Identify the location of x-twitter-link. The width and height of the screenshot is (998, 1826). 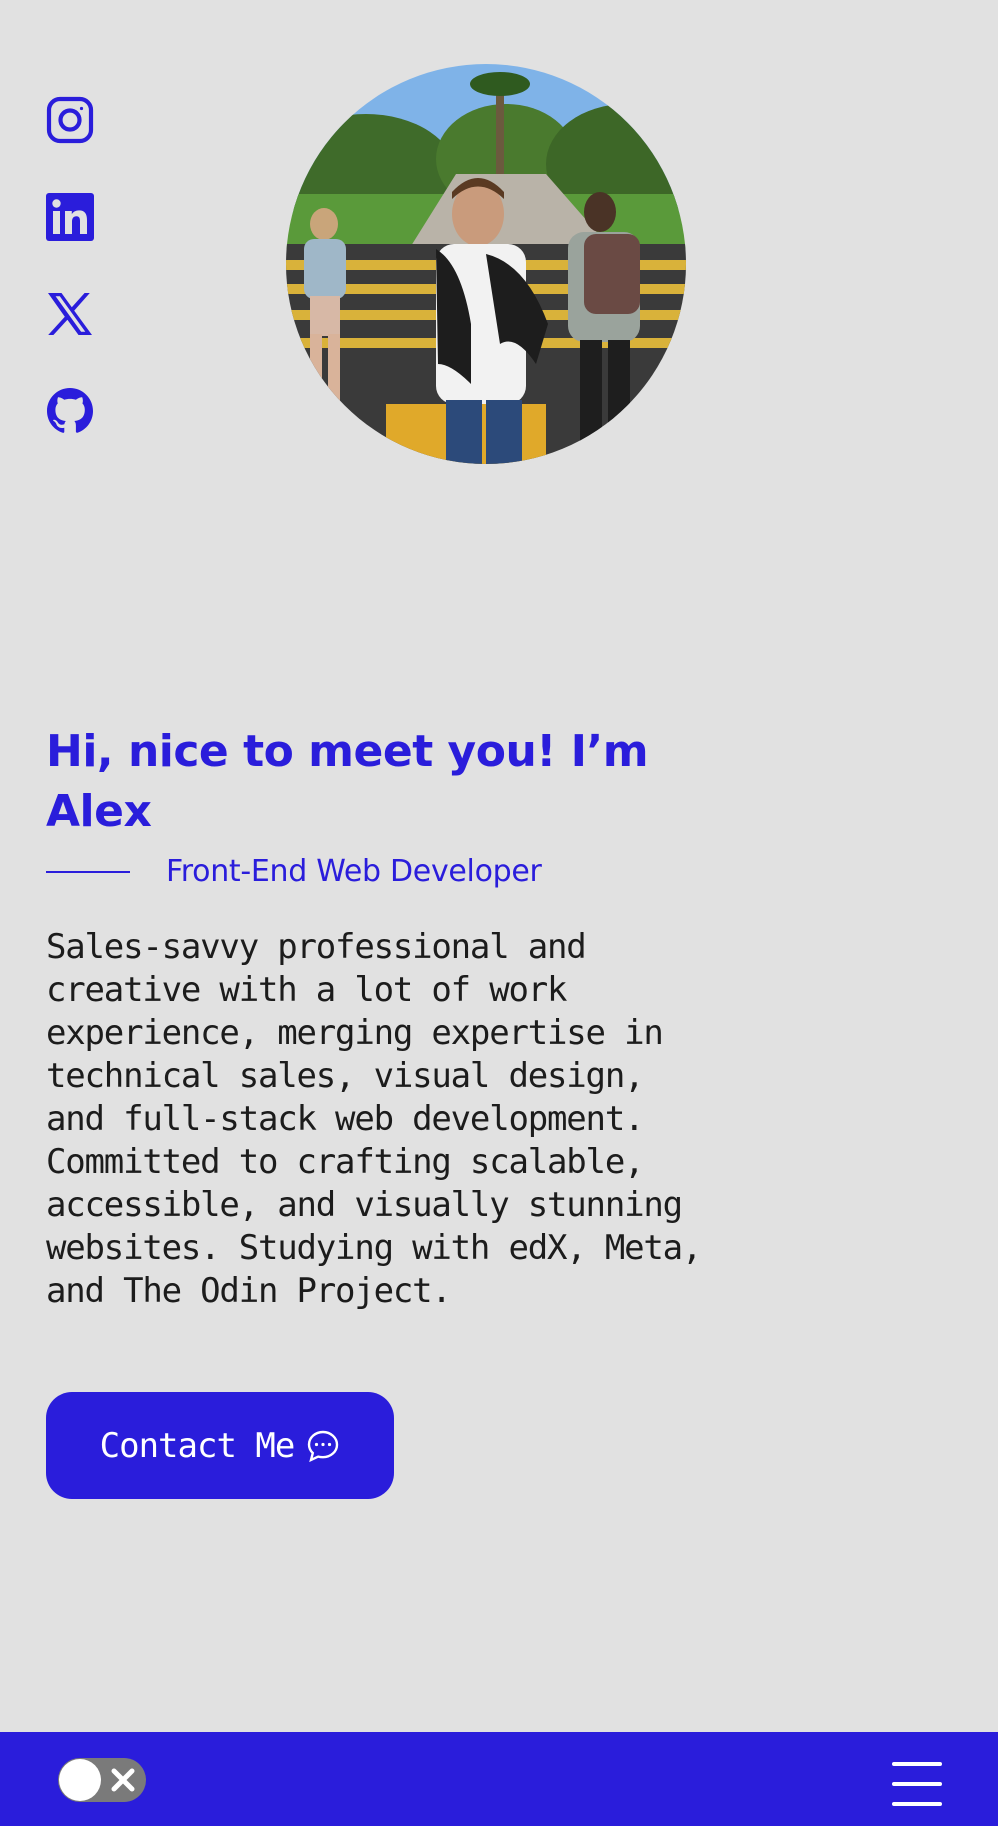
(70, 314).